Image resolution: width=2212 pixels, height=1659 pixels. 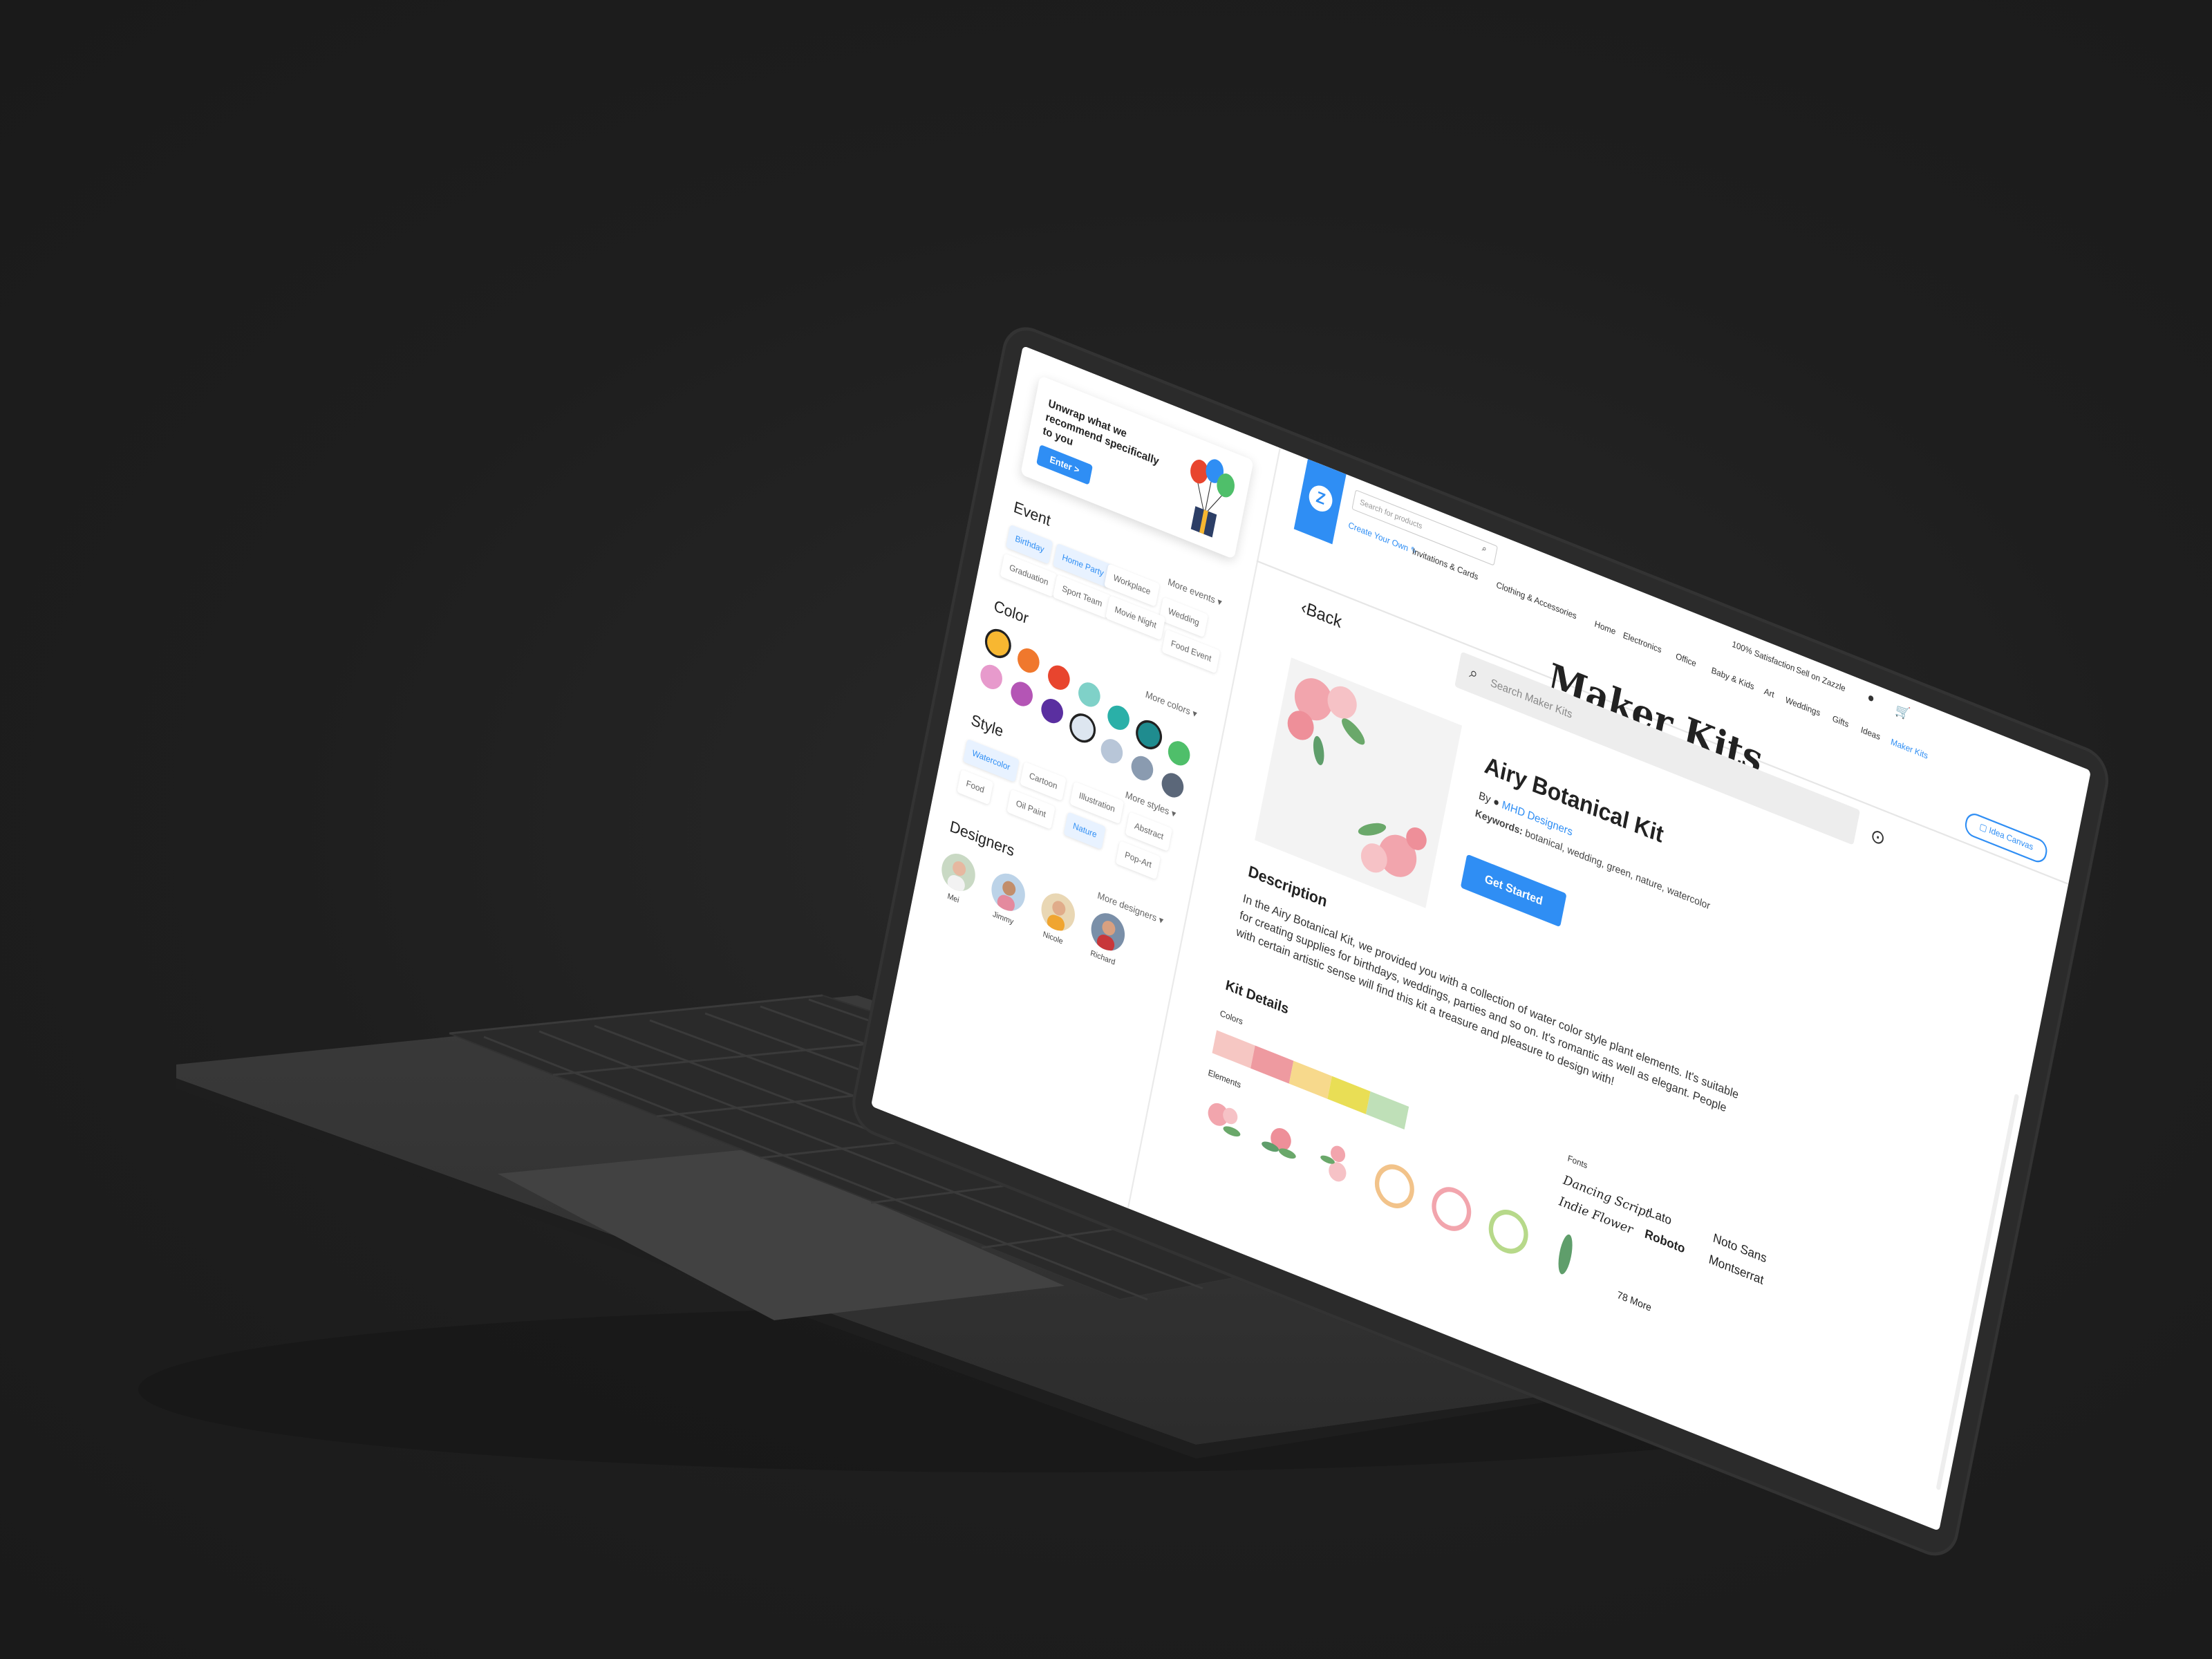 I want to click on nav-ideas: Ideas, so click(x=1871, y=734).